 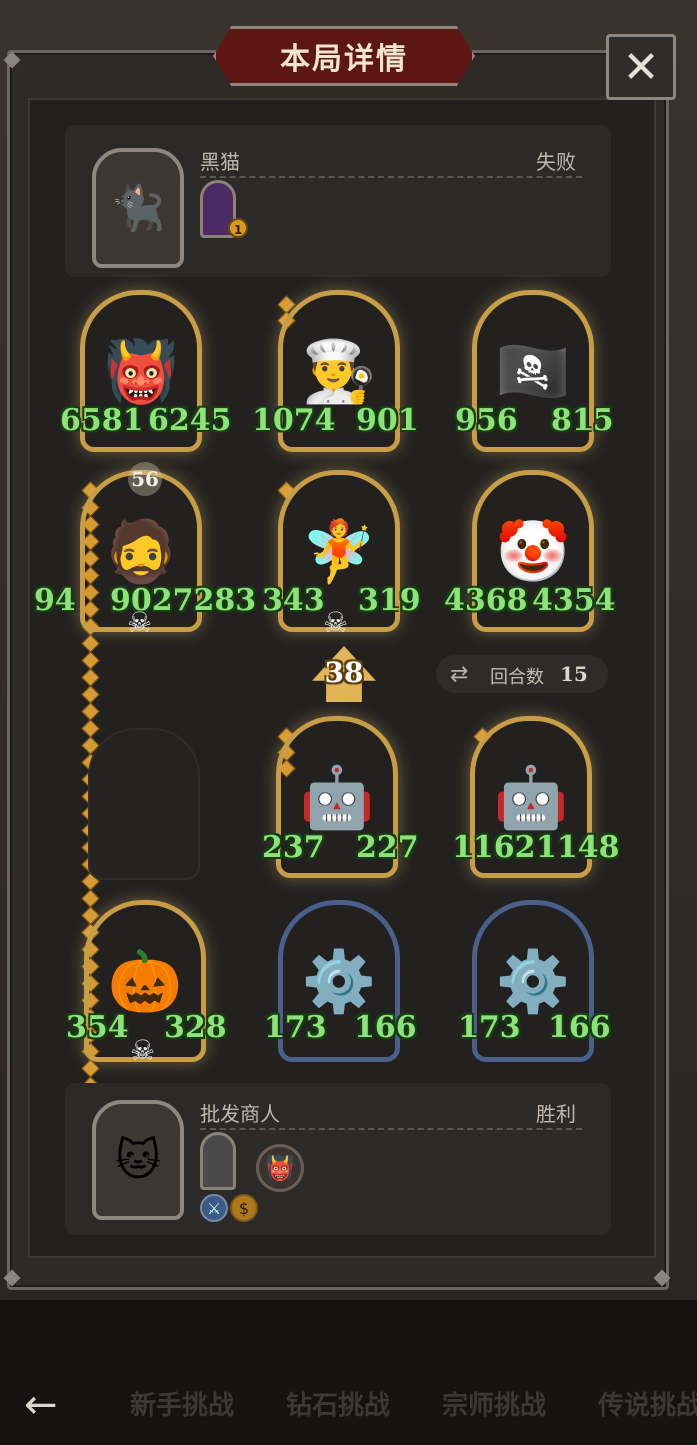 I want to click on empty-card-slot, so click(x=144, y=804).